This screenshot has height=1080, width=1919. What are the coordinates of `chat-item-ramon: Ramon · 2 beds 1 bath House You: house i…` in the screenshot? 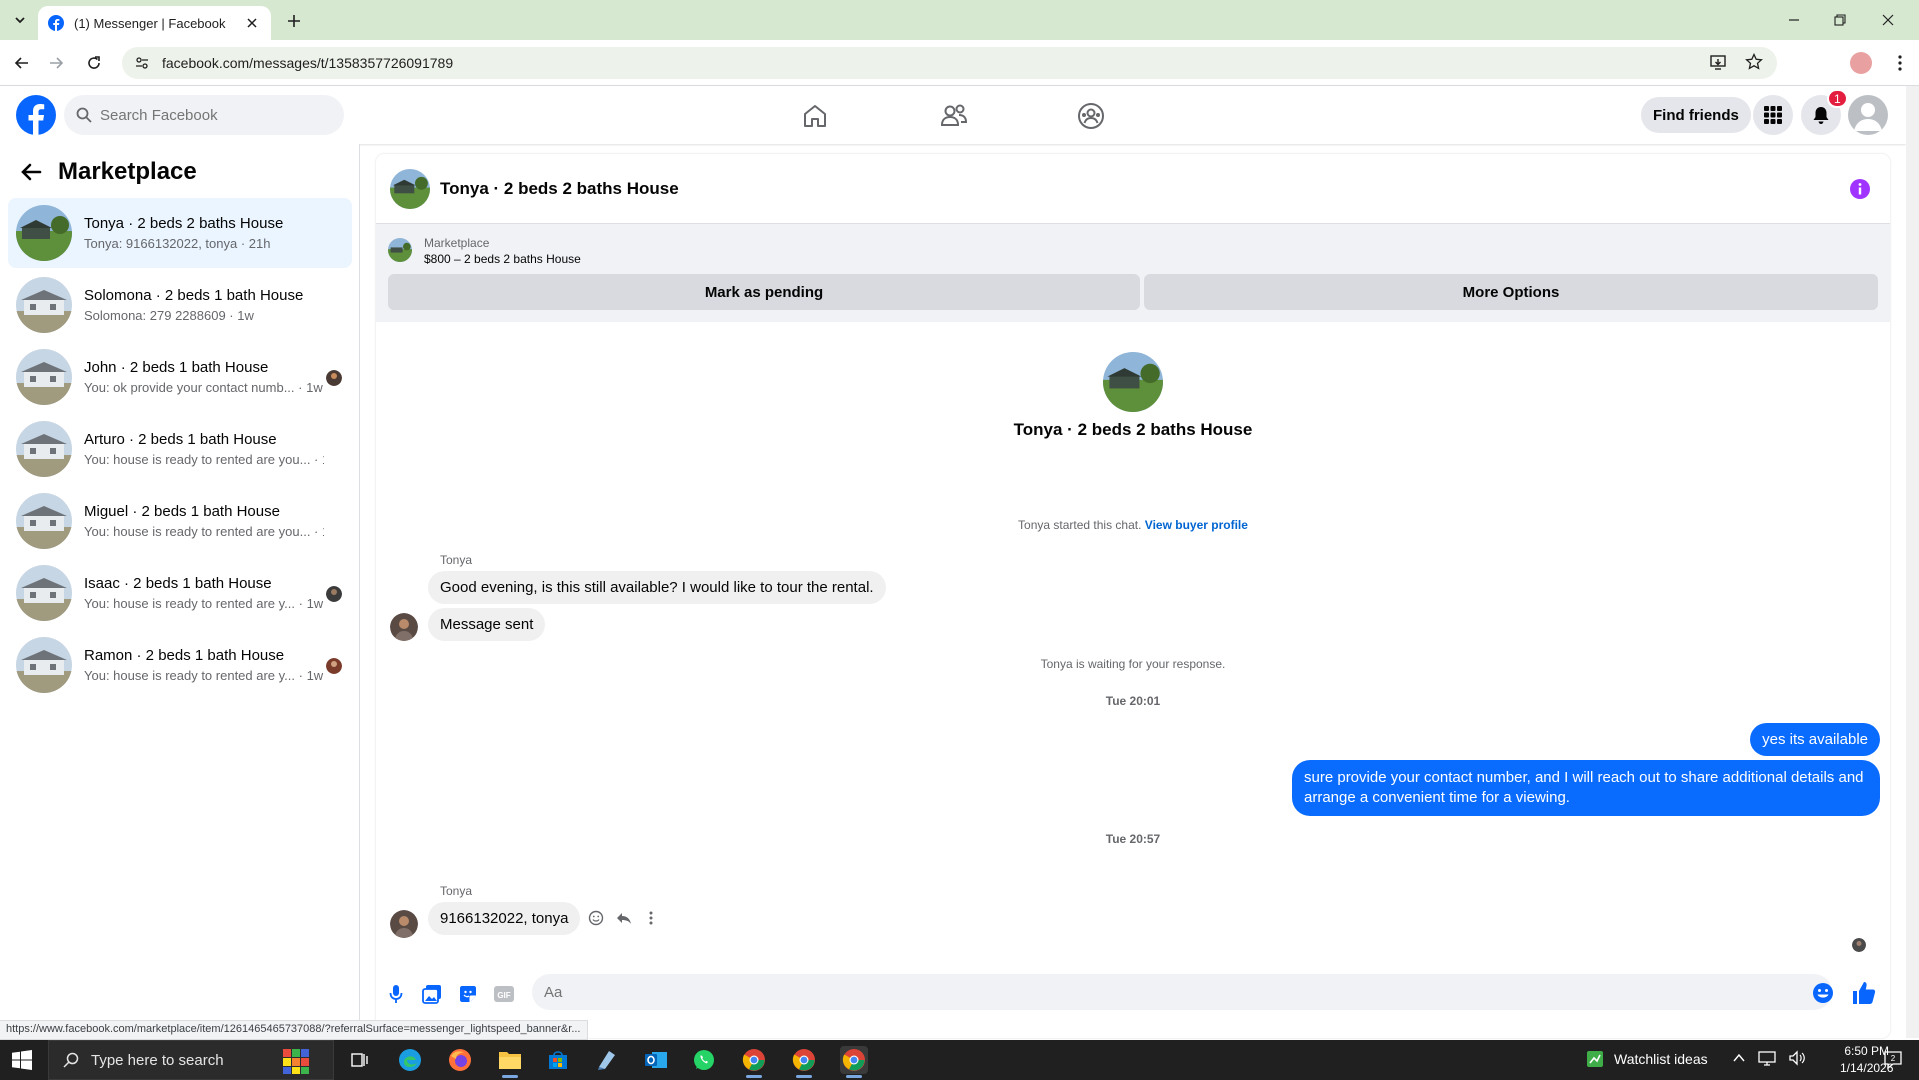 It's located at (180, 665).